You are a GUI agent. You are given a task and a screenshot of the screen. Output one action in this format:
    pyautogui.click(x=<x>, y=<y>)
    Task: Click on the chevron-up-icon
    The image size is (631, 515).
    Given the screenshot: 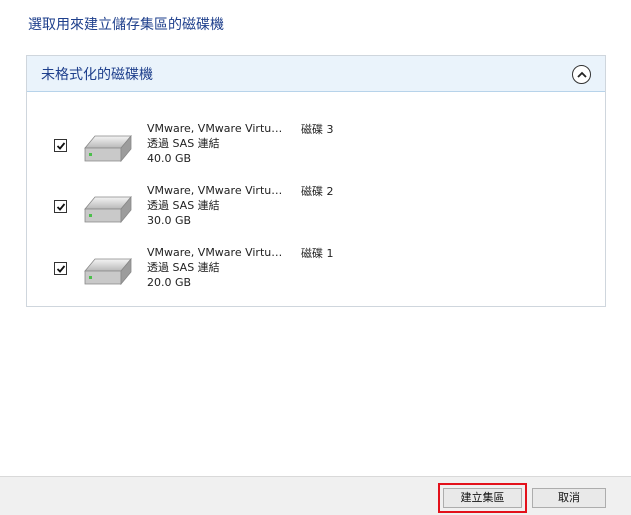 What is the action you would take?
    pyautogui.click(x=582, y=74)
    